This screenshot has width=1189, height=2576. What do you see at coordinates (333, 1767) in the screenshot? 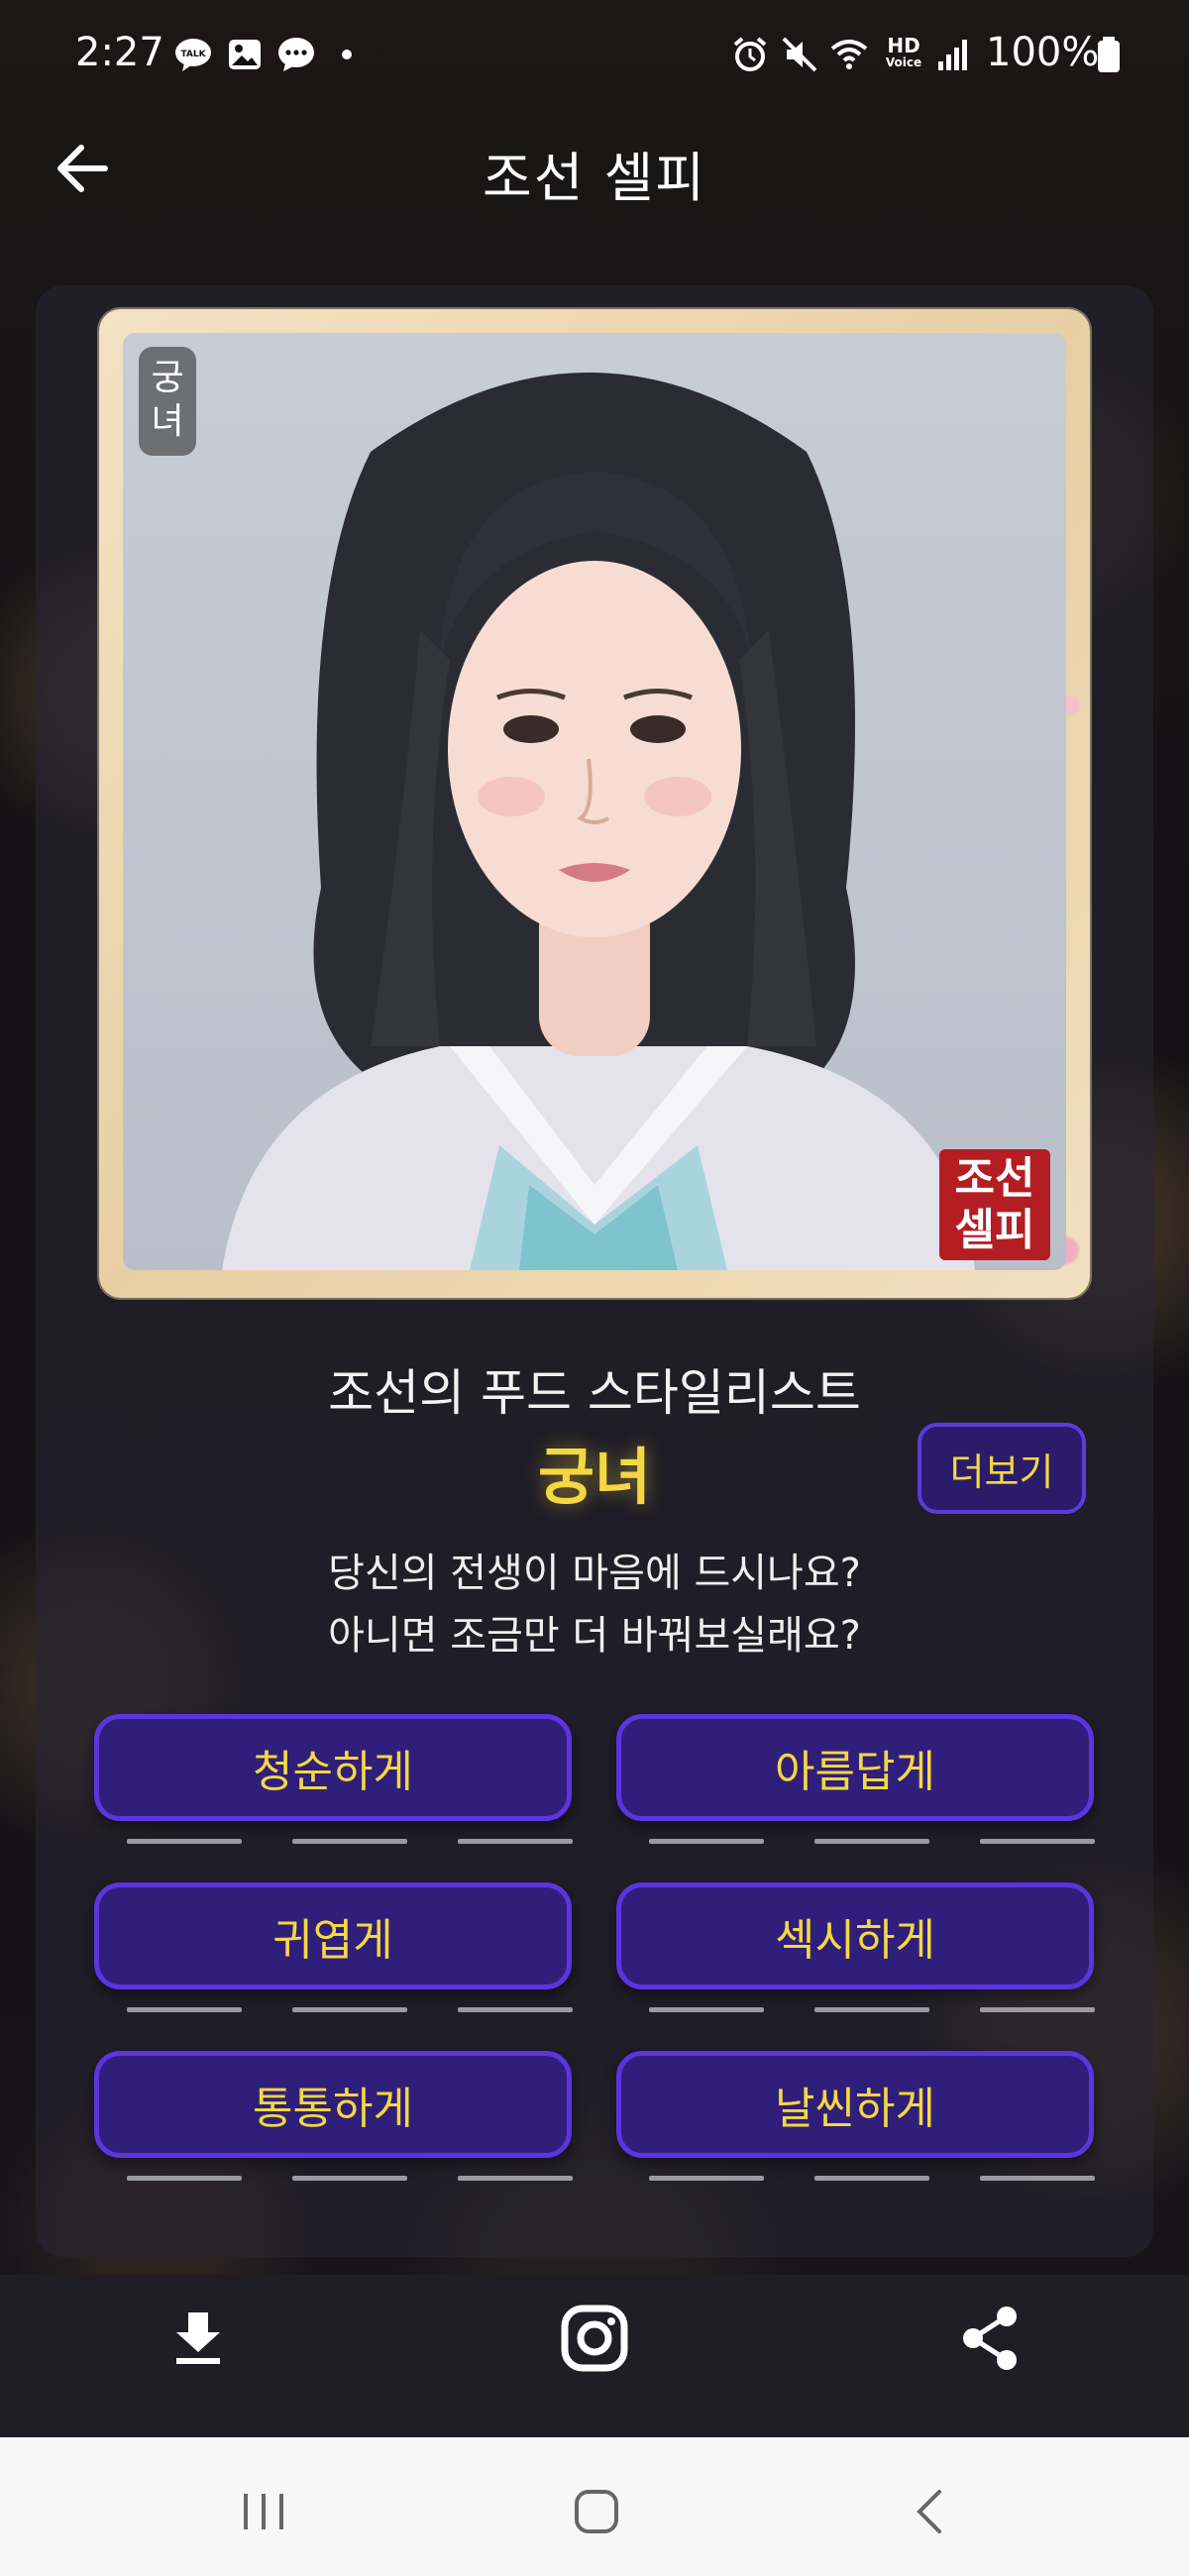
I see `option-button-pure: 청순하게` at bounding box center [333, 1767].